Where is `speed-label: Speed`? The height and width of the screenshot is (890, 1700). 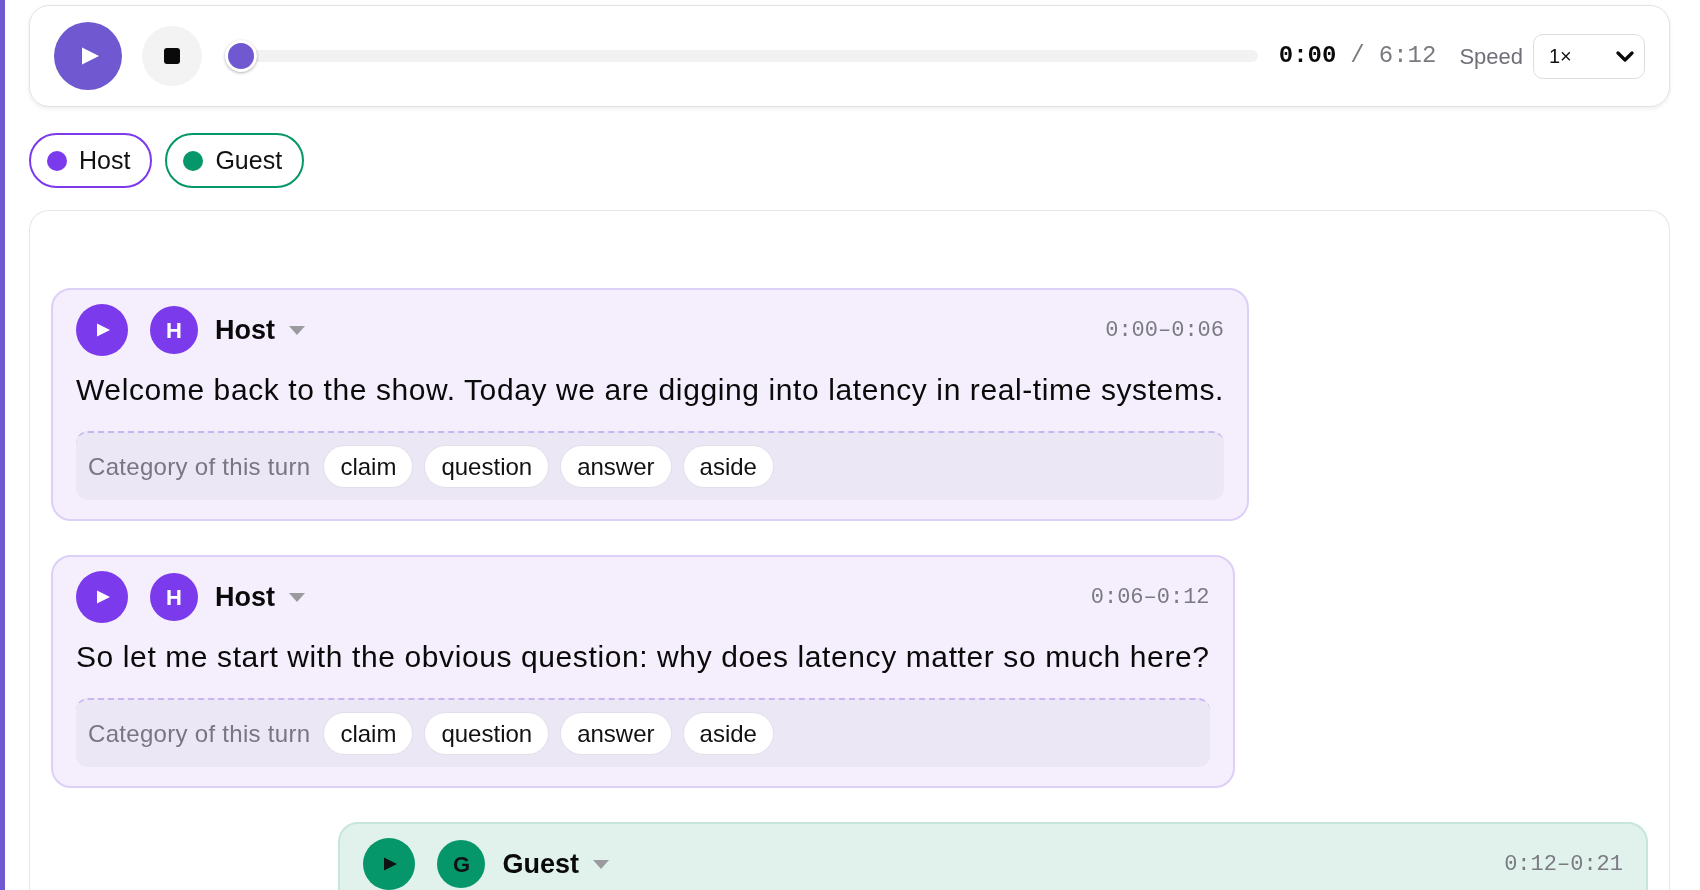 speed-label: Speed is located at coordinates (1491, 56).